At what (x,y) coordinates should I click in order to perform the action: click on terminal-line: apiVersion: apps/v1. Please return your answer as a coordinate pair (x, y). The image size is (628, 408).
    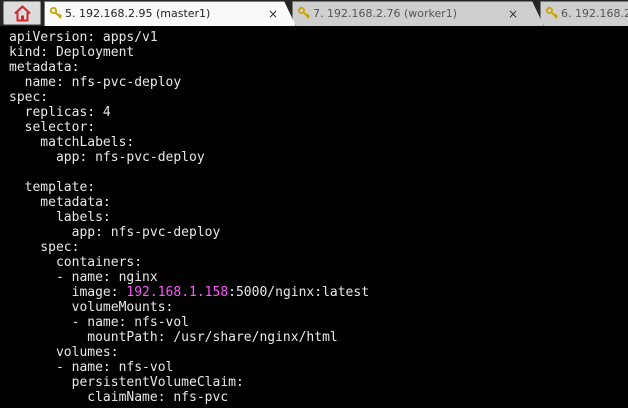
    Looking at the image, I should click on (83, 37).